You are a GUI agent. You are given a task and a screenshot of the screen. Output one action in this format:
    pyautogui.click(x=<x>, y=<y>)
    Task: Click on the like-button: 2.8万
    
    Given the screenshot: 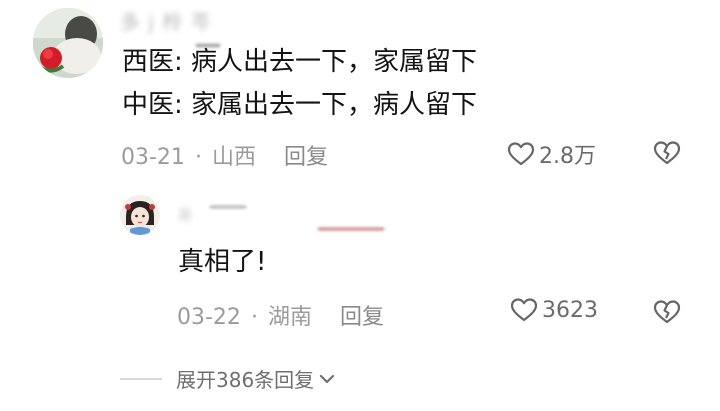 What is the action you would take?
    pyautogui.click(x=551, y=154)
    